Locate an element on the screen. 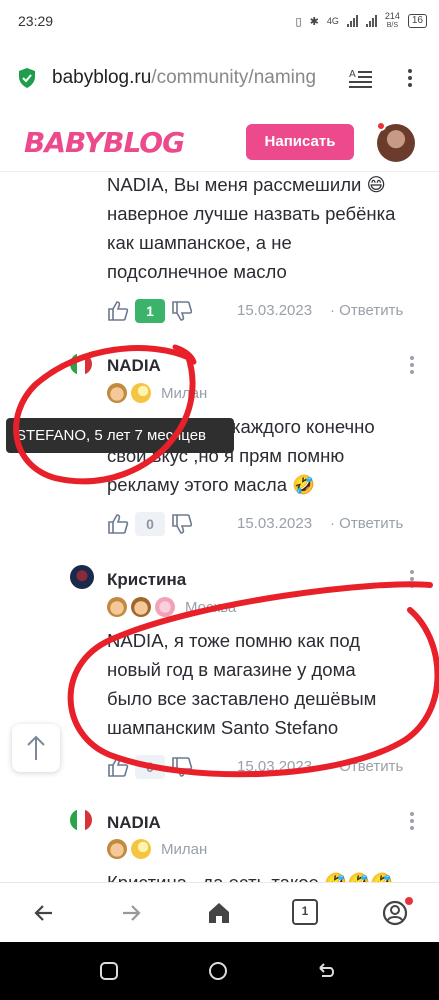 This screenshot has height=1000, width=439. svg-text: A is located at coordinates (352, 74).